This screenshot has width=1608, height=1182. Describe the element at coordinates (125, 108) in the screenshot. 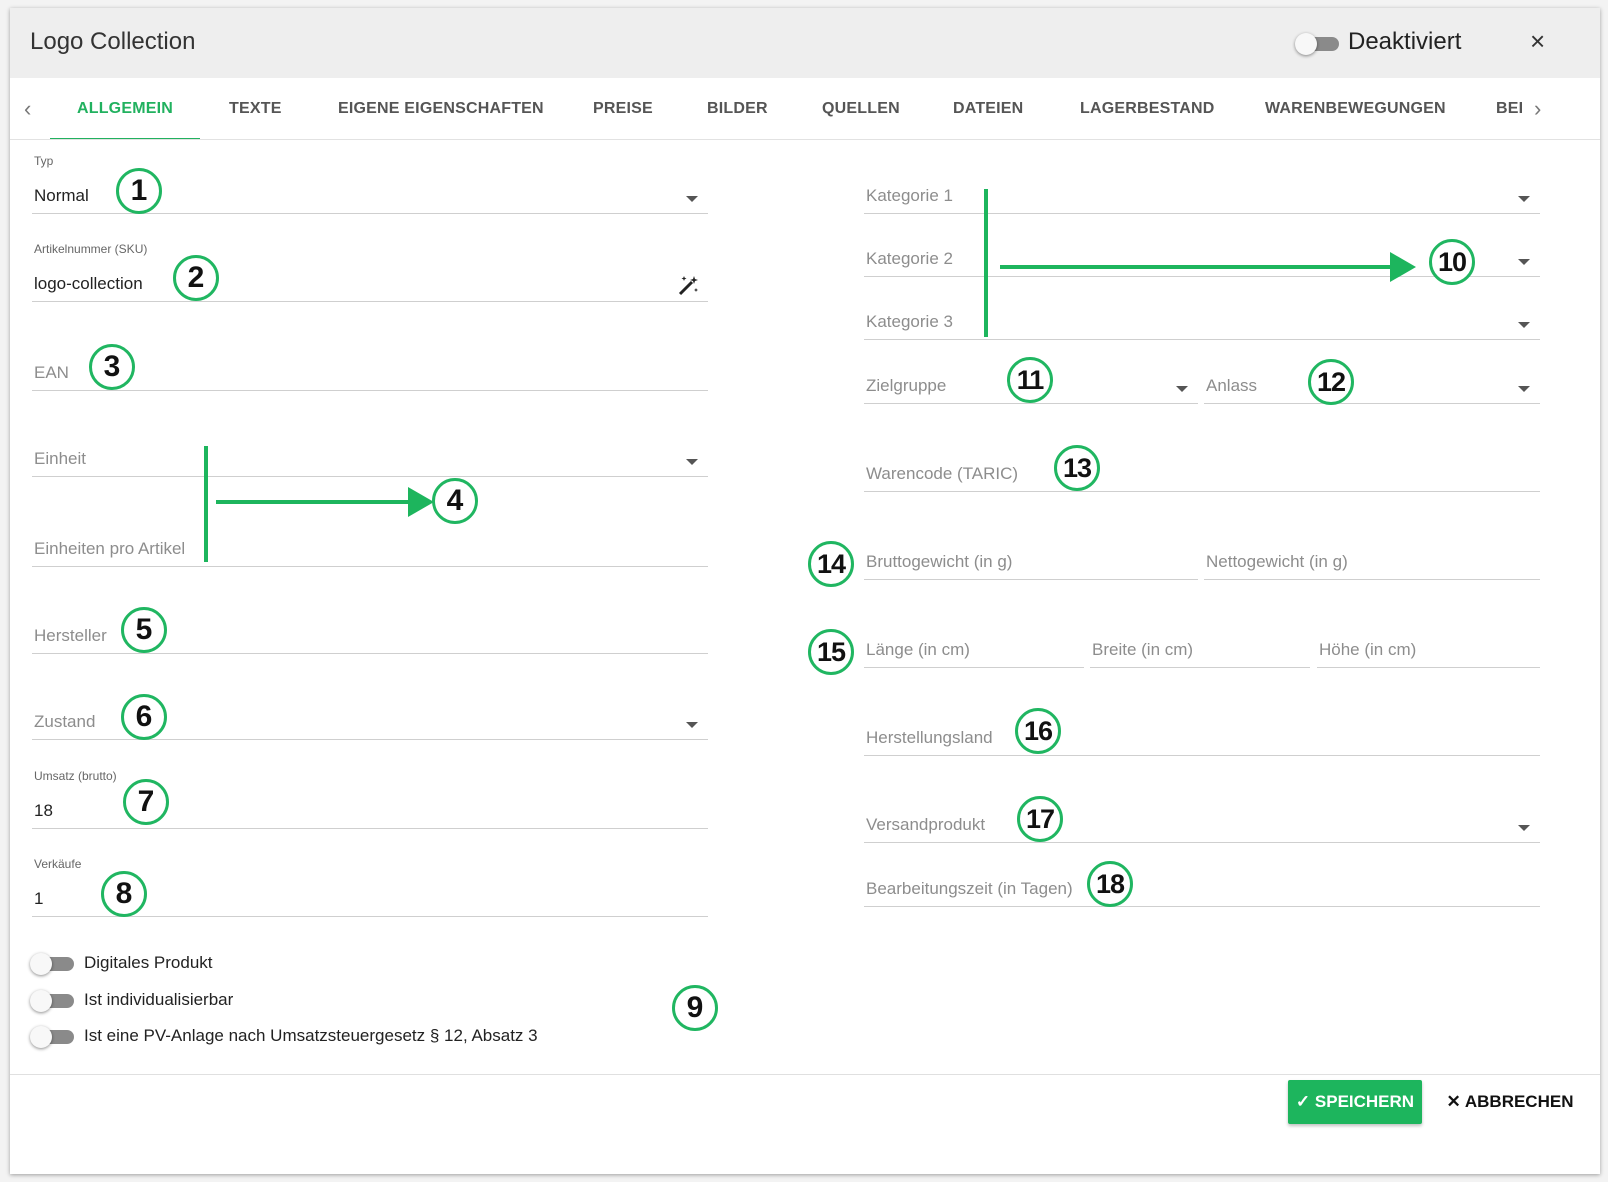

I see `tab-allgemein: ALLGEMEIN` at that location.